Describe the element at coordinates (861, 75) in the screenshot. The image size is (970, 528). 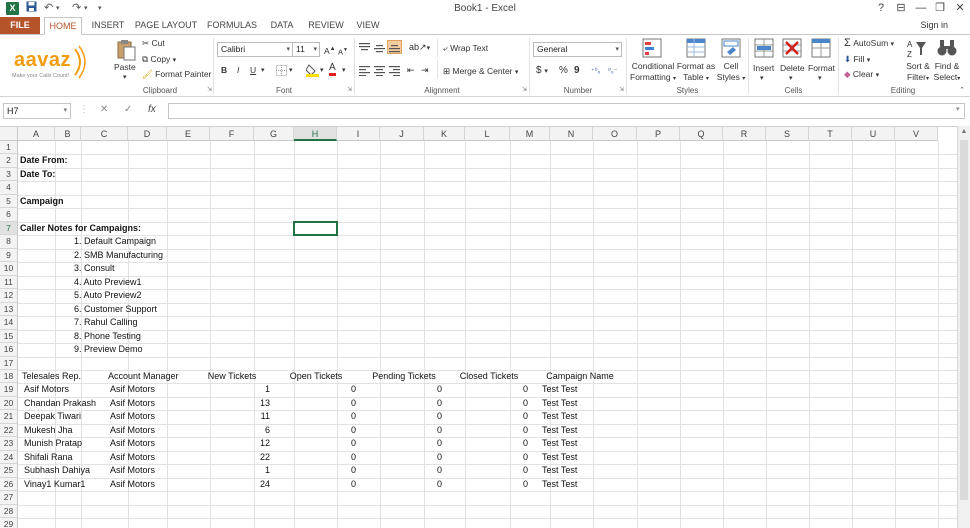
I see `clear-button: ◆ Clear ▾` at that location.